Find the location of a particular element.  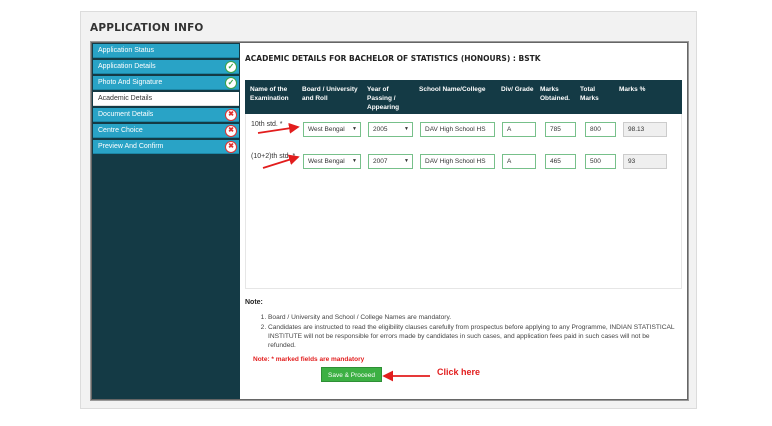

sidebar-item-photo-signature: Photo And Signature ✓ is located at coordinates (166, 83).